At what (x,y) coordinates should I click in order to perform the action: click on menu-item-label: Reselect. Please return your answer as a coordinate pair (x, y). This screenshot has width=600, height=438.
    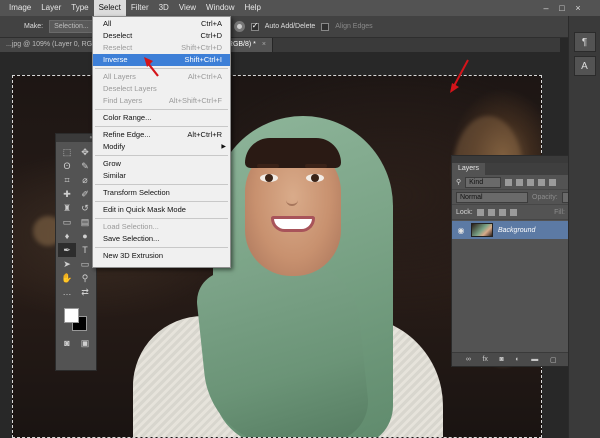
    Looking at the image, I should click on (118, 47).